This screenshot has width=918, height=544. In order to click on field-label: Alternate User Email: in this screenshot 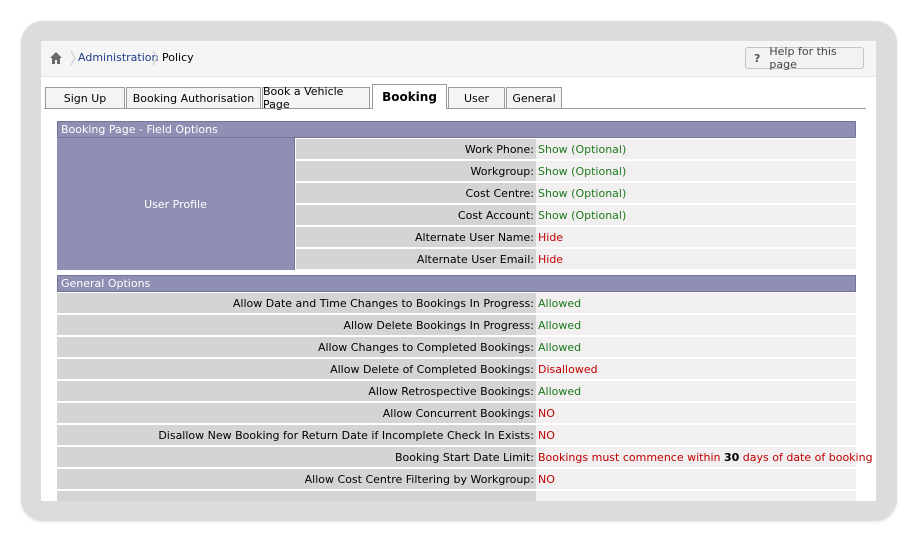, I will do `click(416, 259)`.